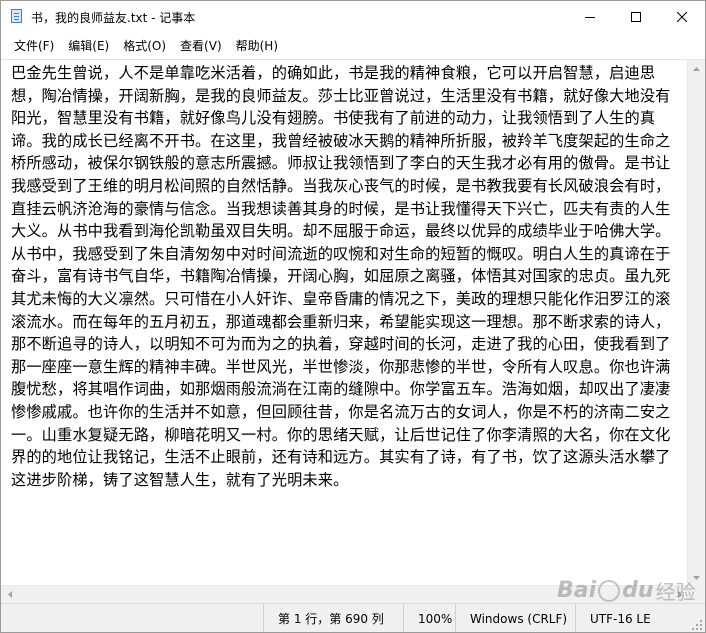 This screenshot has height=633, width=706. What do you see at coordinates (630, 618) in the screenshot?
I see `status-encoding: UTF-16 LE` at bounding box center [630, 618].